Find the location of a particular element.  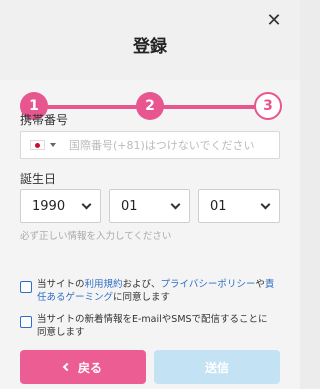

modal-title: 登録 is located at coordinates (150, 47).